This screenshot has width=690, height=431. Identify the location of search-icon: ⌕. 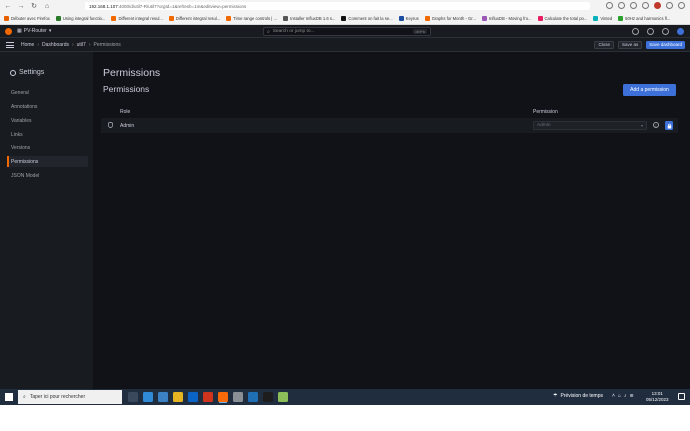
(24, 397).